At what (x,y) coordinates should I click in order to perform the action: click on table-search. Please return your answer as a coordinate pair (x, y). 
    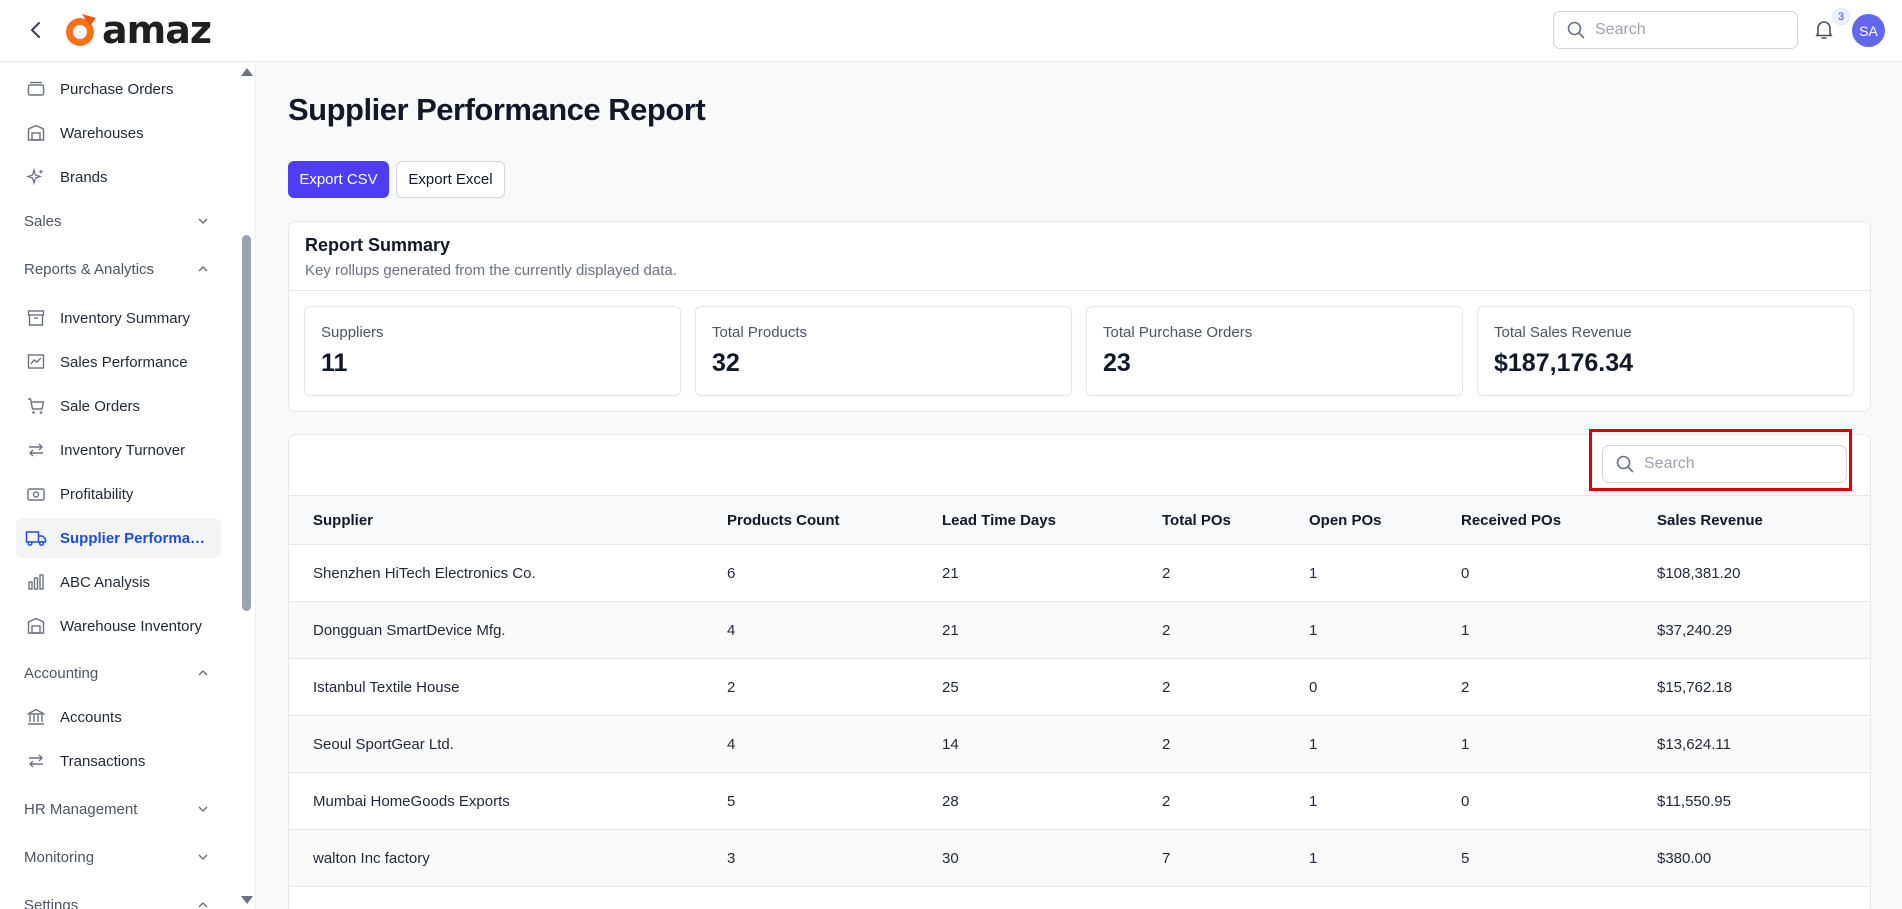
    Looking at the image, I should click on (1724, 464).